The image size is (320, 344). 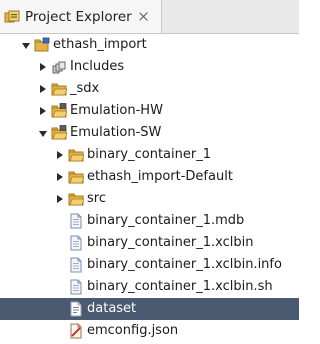 I want to click on tree-item-label: binary_container_1, so click(x=149, y=154).